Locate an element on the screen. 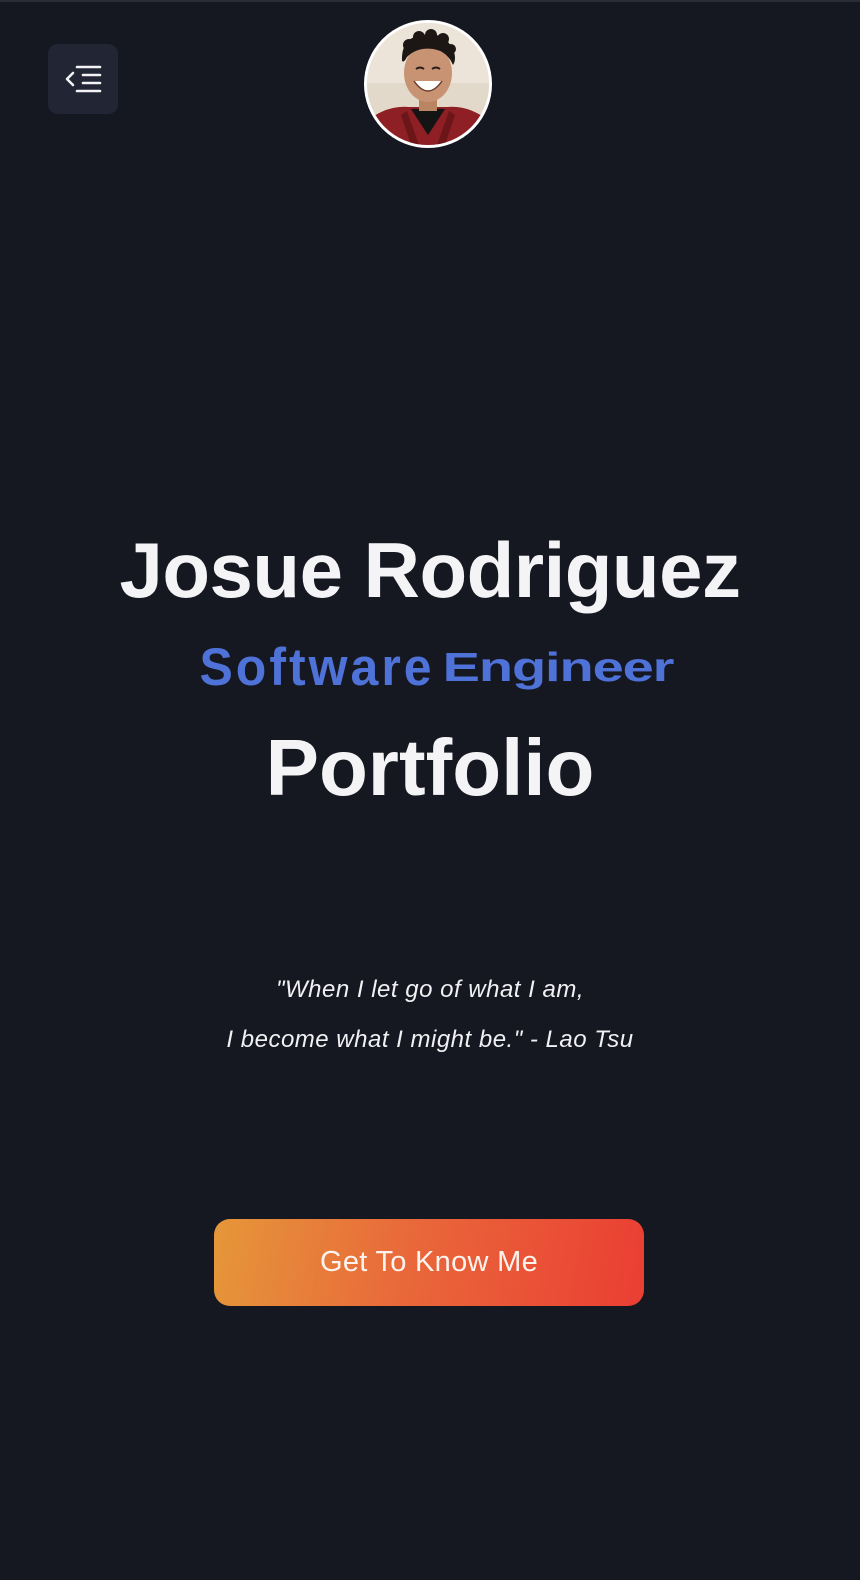 The height and width of the screenshot is (1580, 860). quote-line-2: I become what I might be." - Lao Tsu is located at coordinates (430, 1039).